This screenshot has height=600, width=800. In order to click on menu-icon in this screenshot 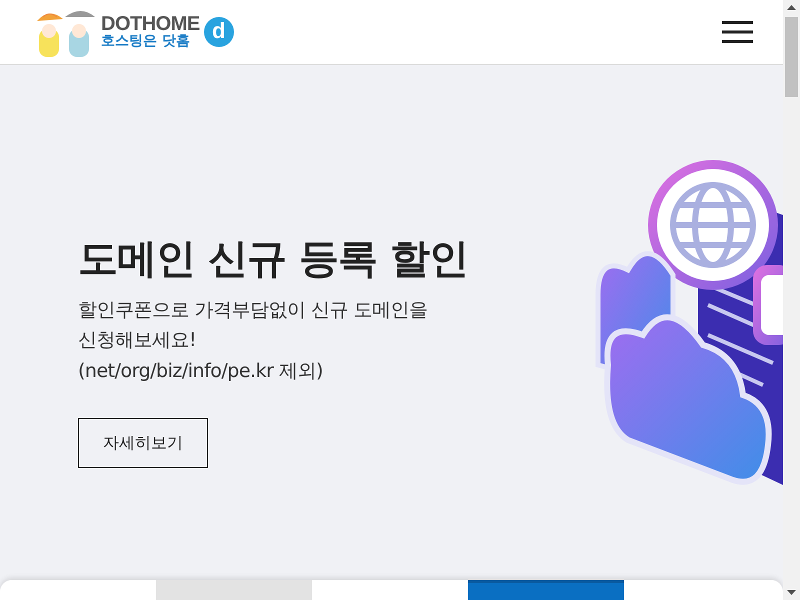, I will do `click(737, 32)`.